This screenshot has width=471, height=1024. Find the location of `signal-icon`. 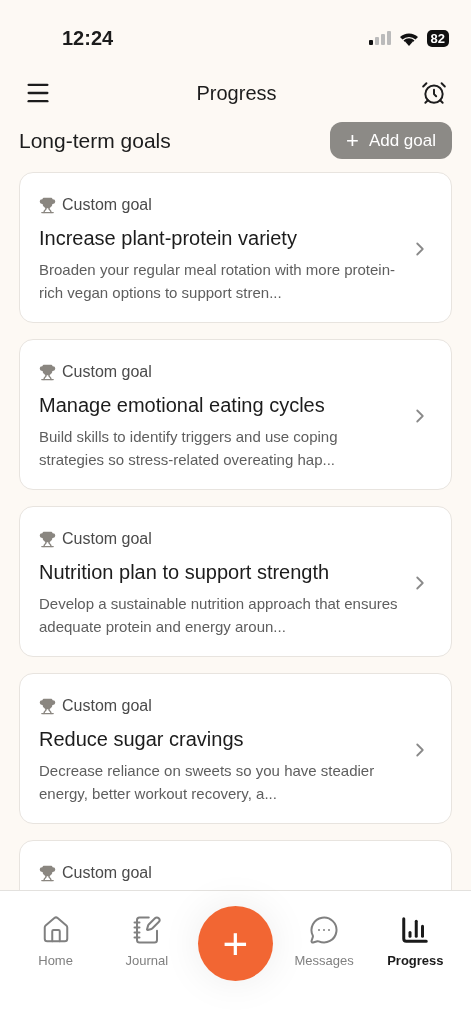

signal-icon is located at coordinates (379, 38).